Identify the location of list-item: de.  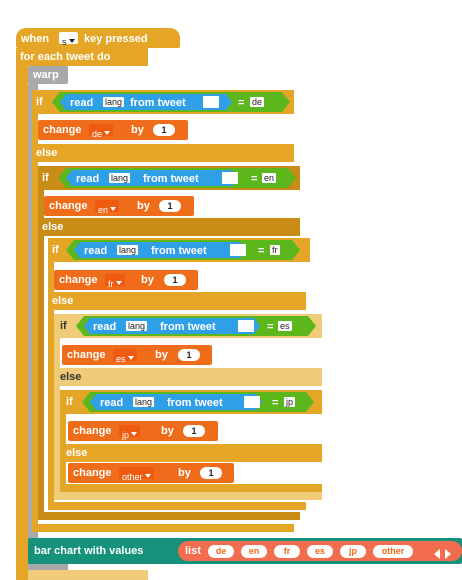
(221, 551).